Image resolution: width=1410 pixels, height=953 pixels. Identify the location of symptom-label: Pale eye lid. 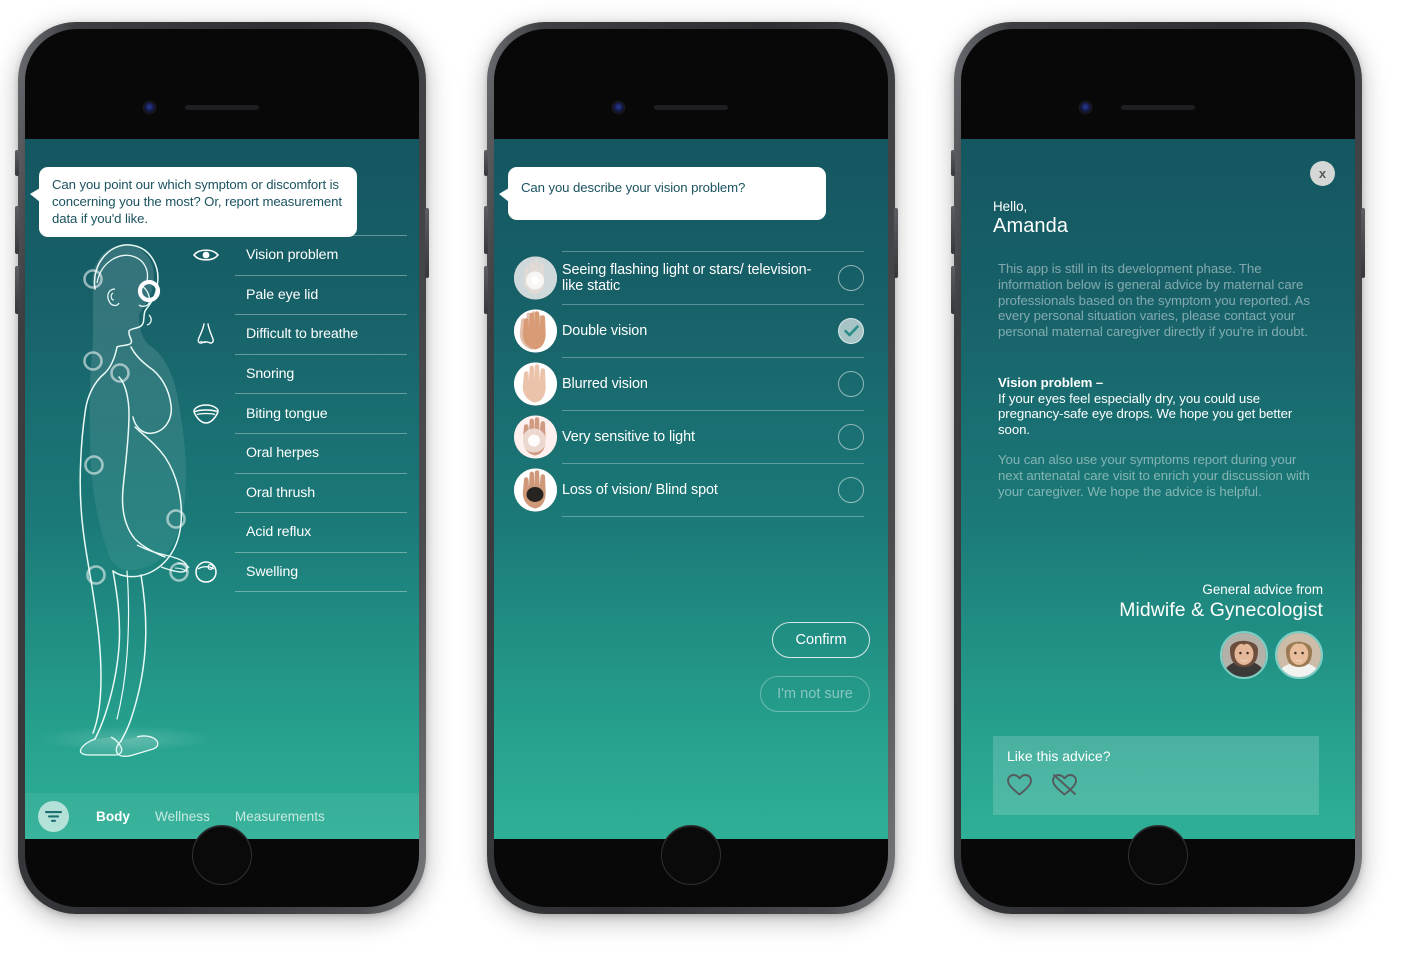
(282, 294).